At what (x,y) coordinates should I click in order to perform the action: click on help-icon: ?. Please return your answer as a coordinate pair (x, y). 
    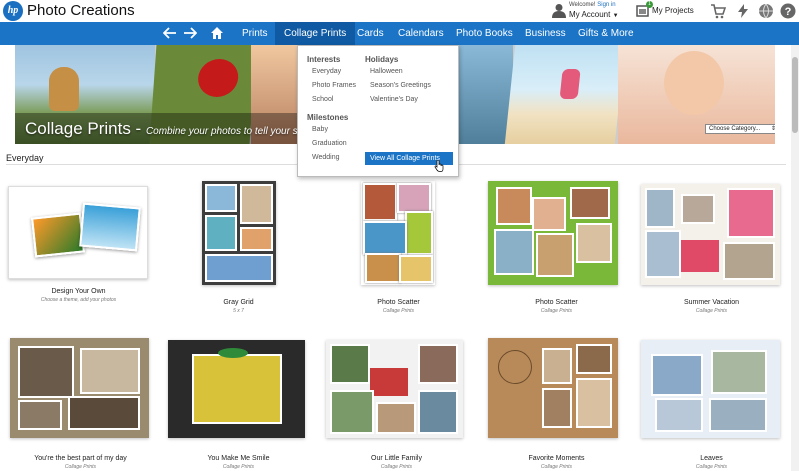
    Looking at the image, I should click on (788, 11).